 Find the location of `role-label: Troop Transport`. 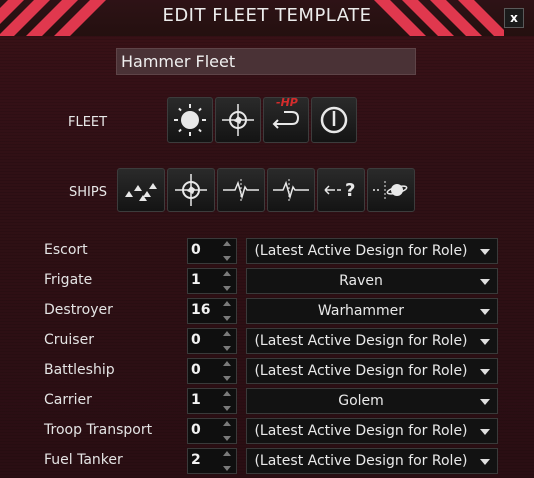

role-label: Troop Transport is located at coordinates (98, 430).